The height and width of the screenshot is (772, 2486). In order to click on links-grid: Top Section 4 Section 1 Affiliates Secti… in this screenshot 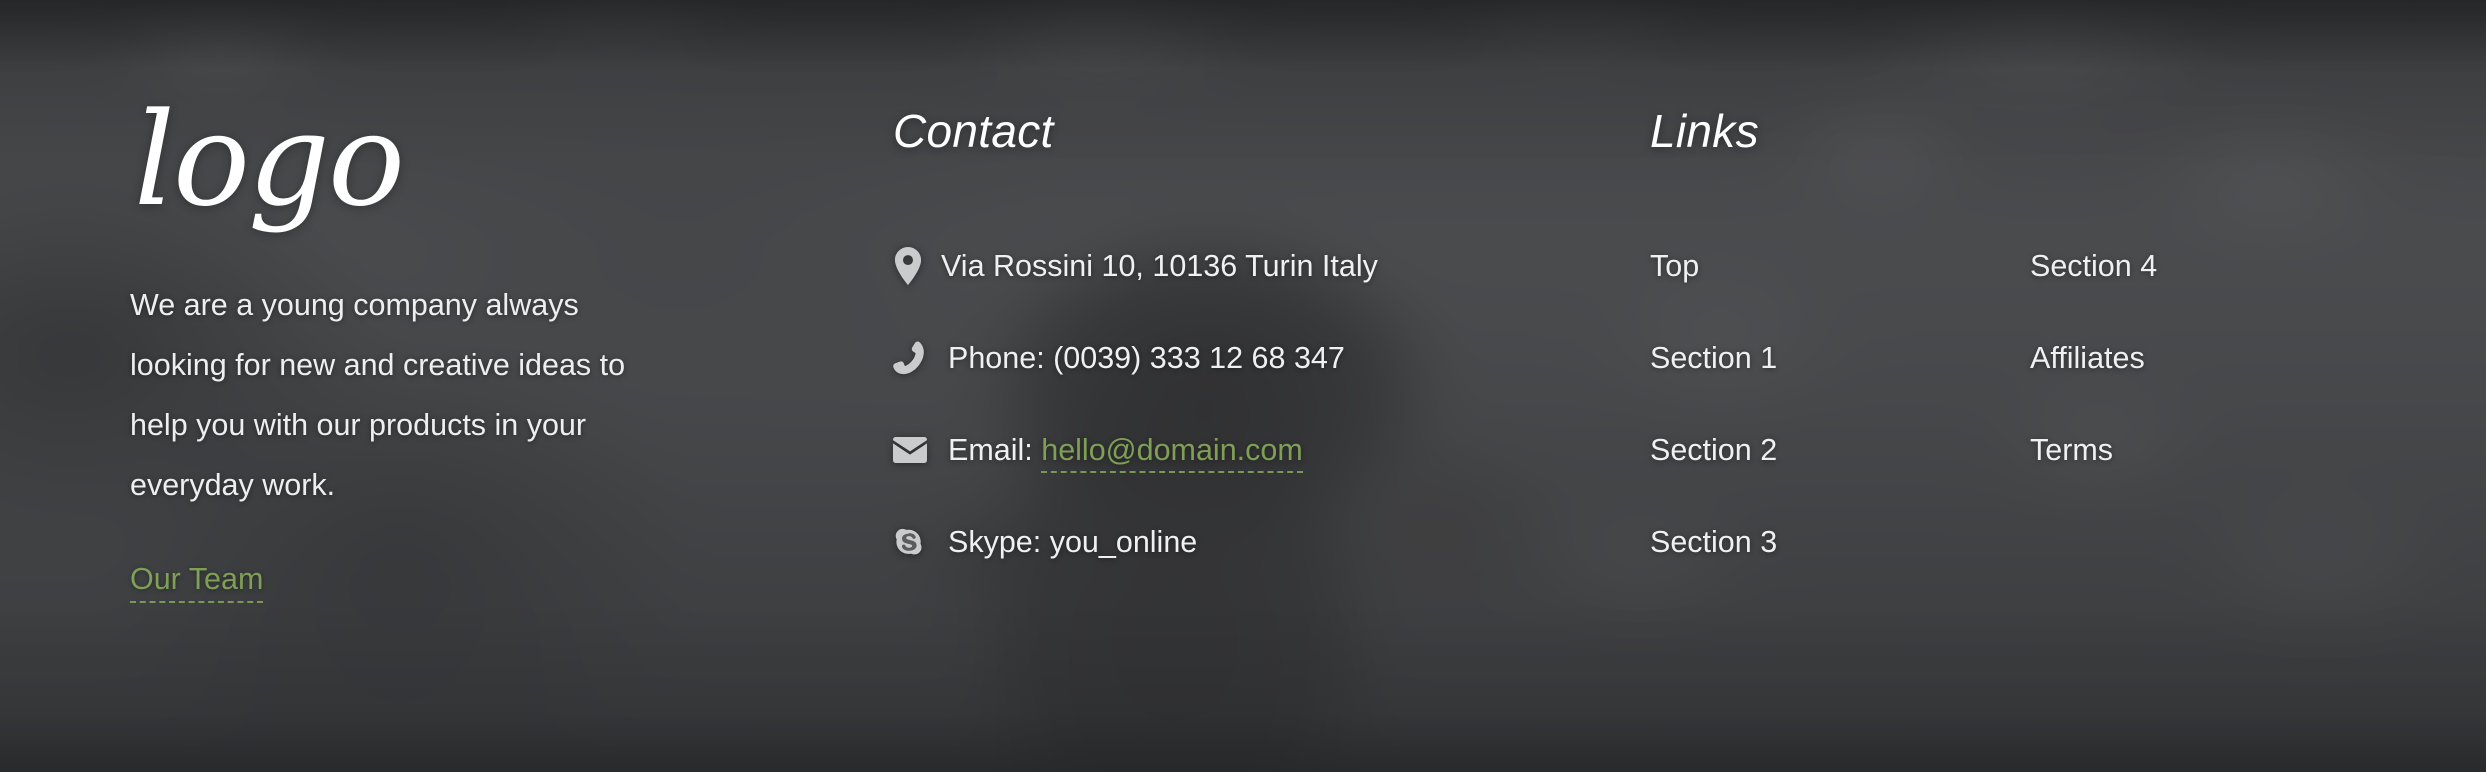, I will do `click(2030, 404)`.